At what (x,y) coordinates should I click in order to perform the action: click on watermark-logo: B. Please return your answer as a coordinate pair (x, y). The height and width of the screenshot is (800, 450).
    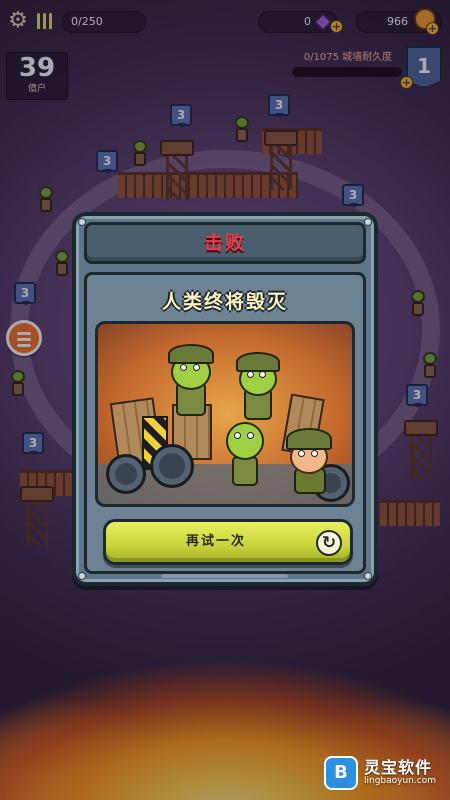
    Looking at the image, I should click on (341, 773).